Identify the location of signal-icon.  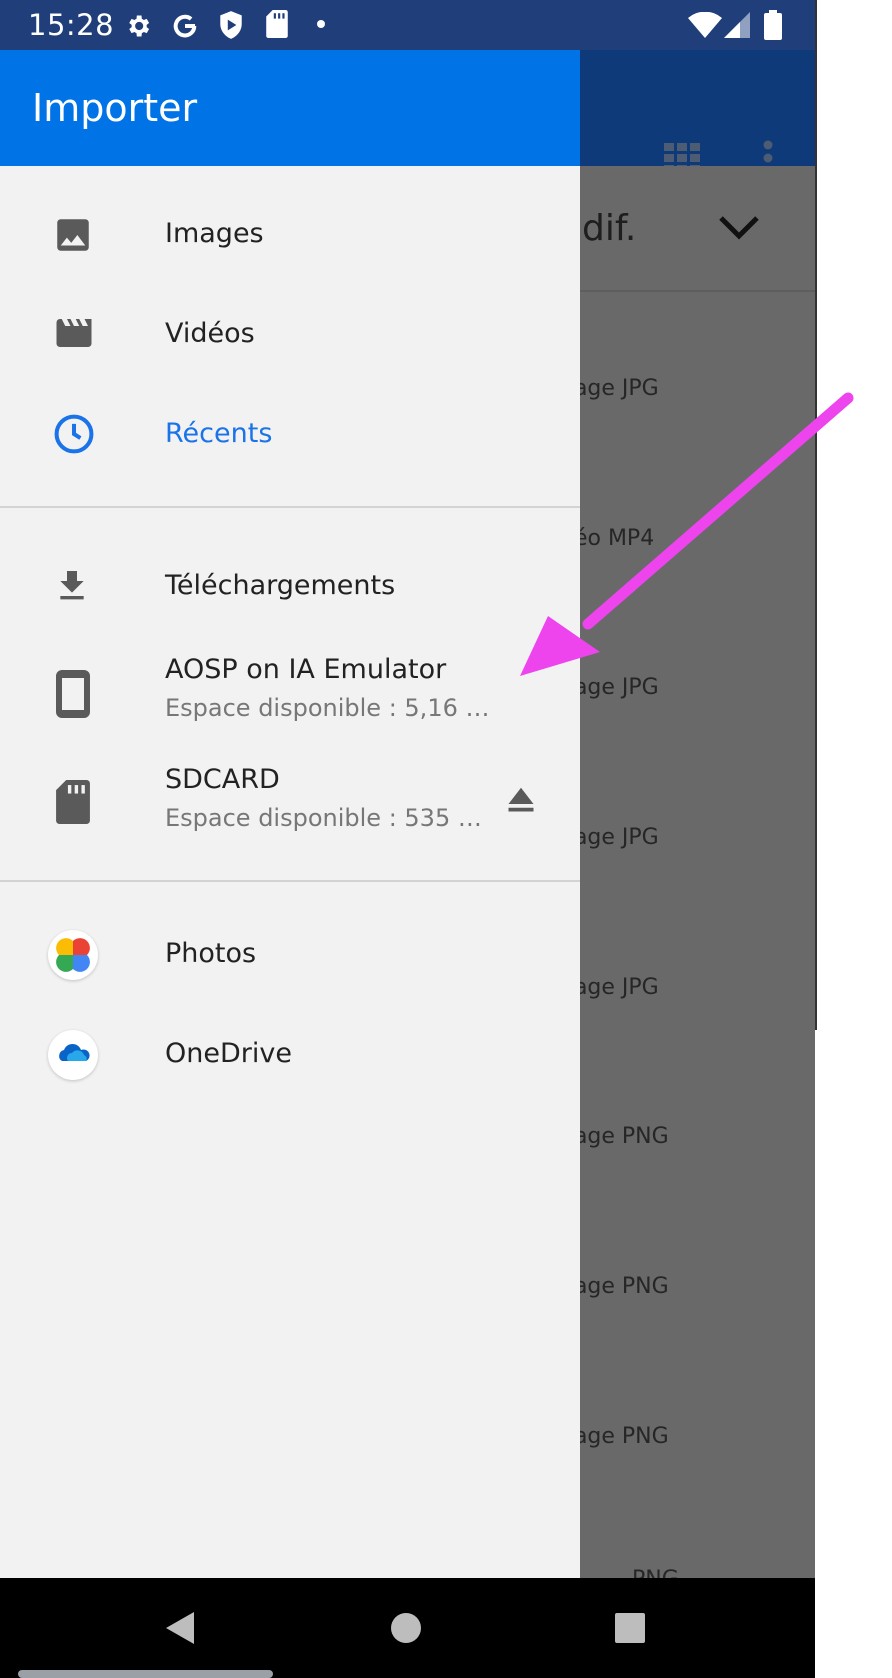
(737, 25).